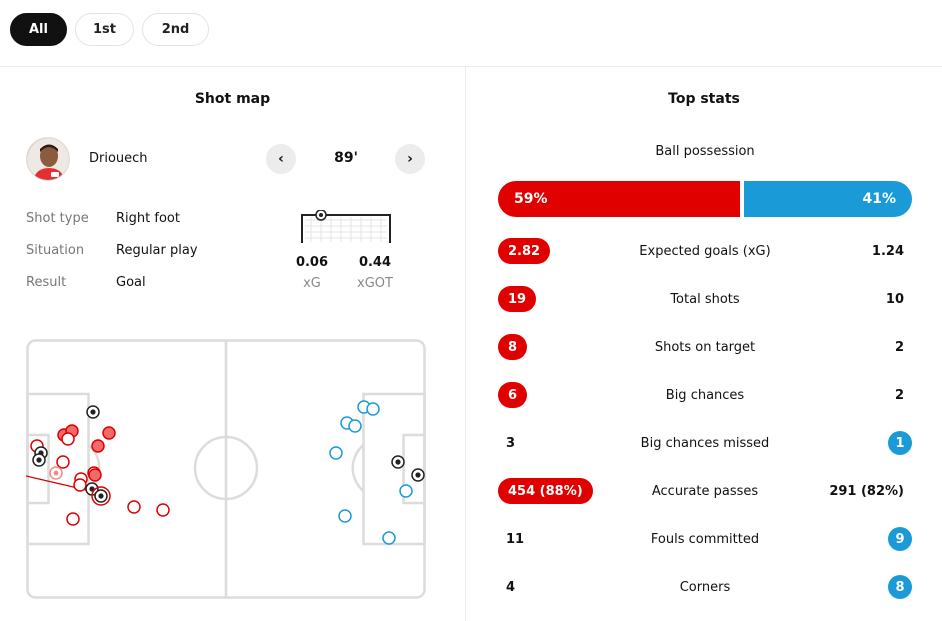 The image size is (942, 621). What do you see at coordinates (894, 299) in the screenshot?
I see `stat-away-text: 10` at bounding box center [894, 299].